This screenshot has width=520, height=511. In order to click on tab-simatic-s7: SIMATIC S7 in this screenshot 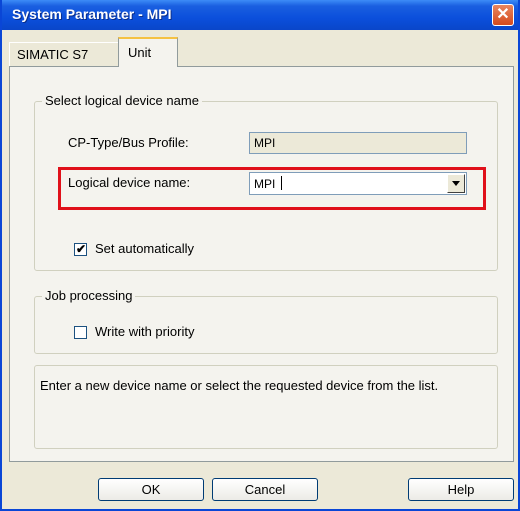, I will do `click(64, 54)`.